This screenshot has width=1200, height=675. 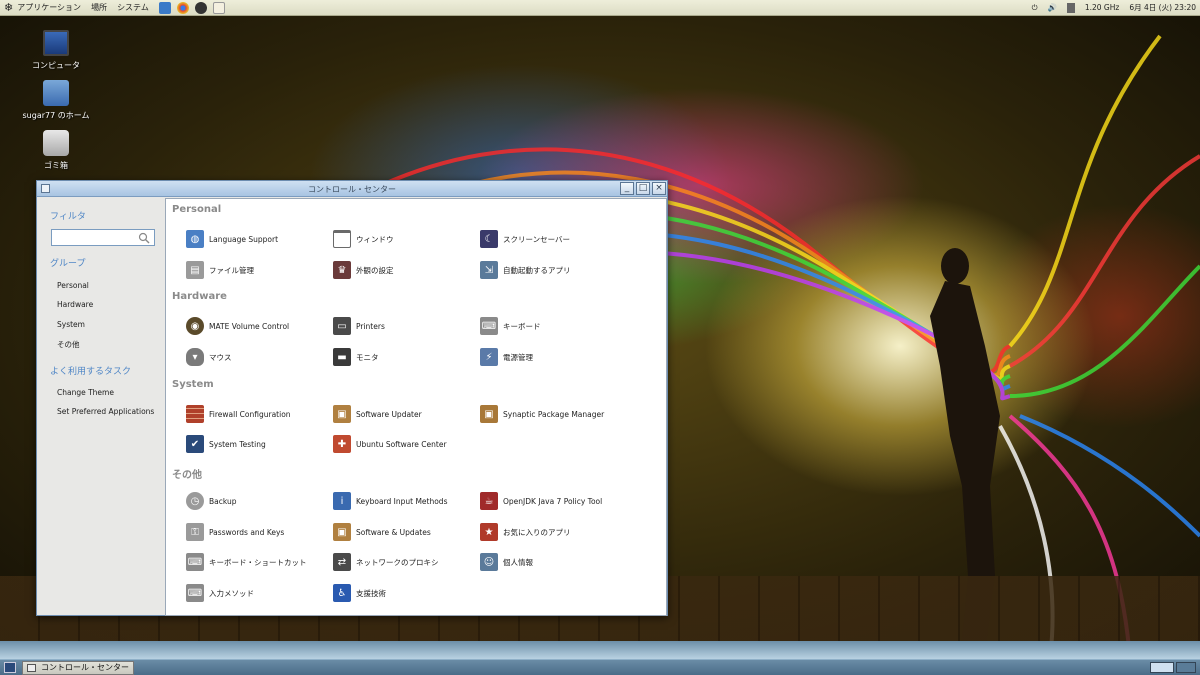 What do you see at coordinates (382, 532) in the screenshot?
I see `applet-software-and-updates: ▣ Software & Updates` at bounding box center [382, 532].